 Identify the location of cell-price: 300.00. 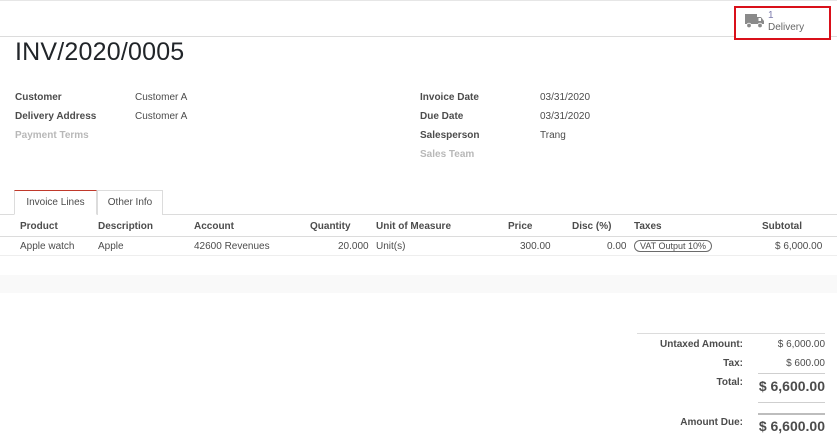
(535, 246).